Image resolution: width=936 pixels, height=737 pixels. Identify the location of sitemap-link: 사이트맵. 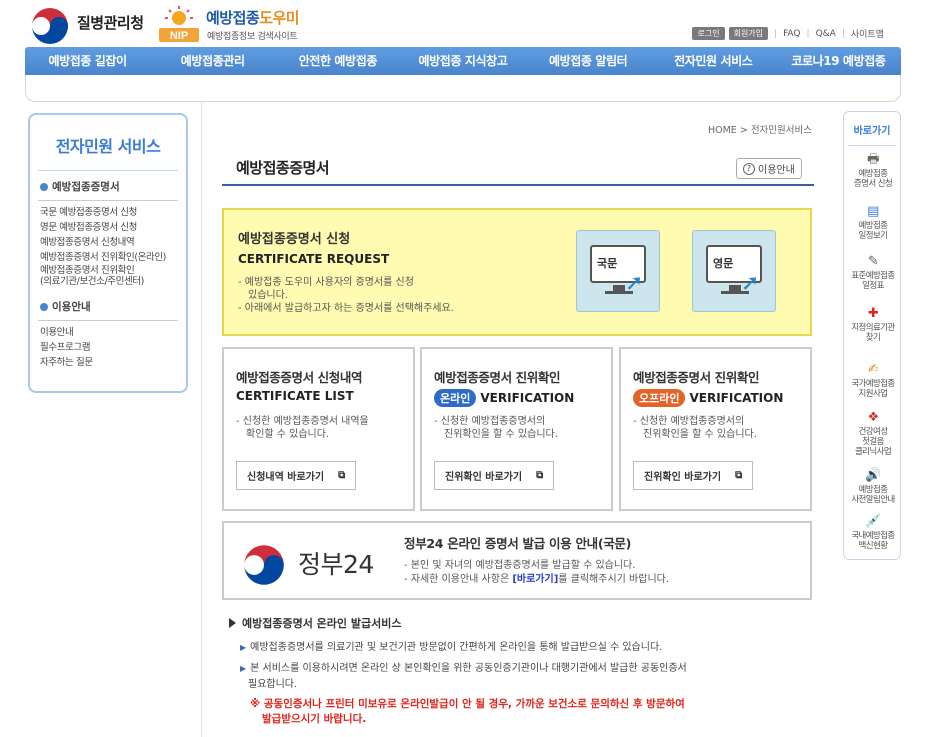
(867, 33).